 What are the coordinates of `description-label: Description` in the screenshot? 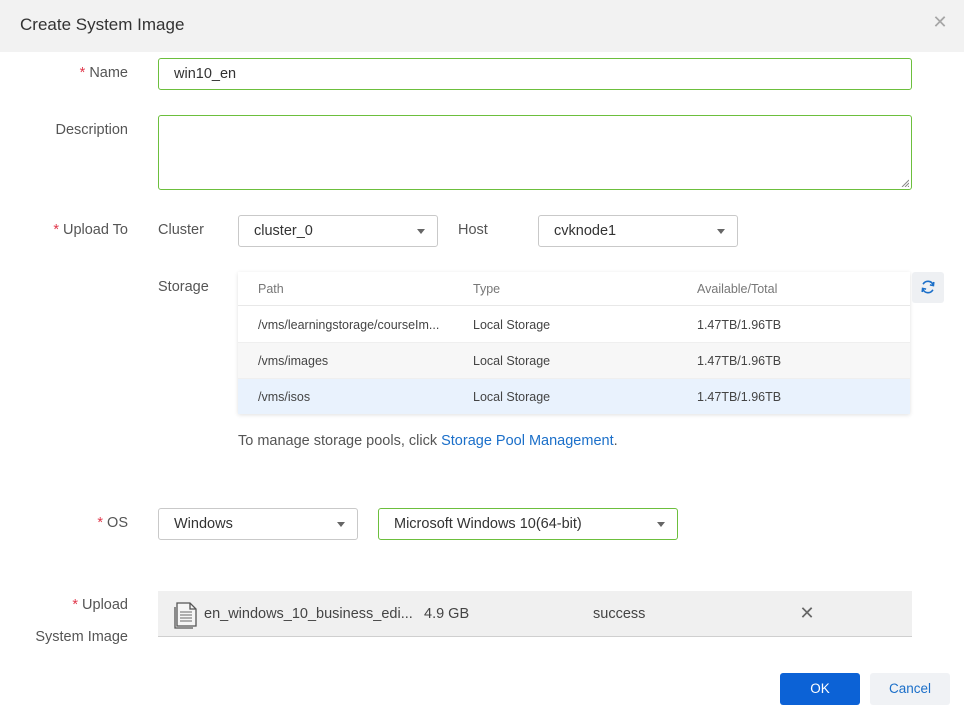 It's located at (91, 130).